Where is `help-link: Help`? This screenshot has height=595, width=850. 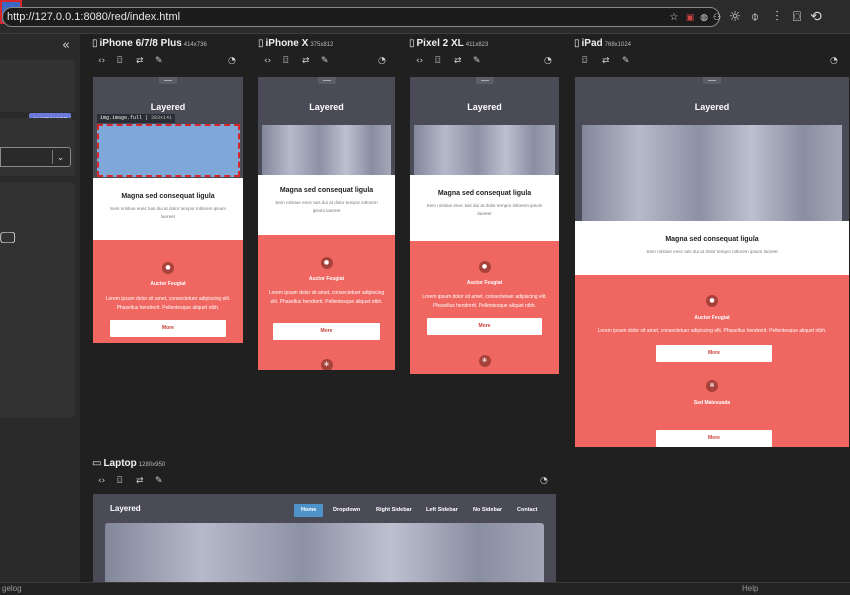
help-link: Help is located at coordinates (750, 588).